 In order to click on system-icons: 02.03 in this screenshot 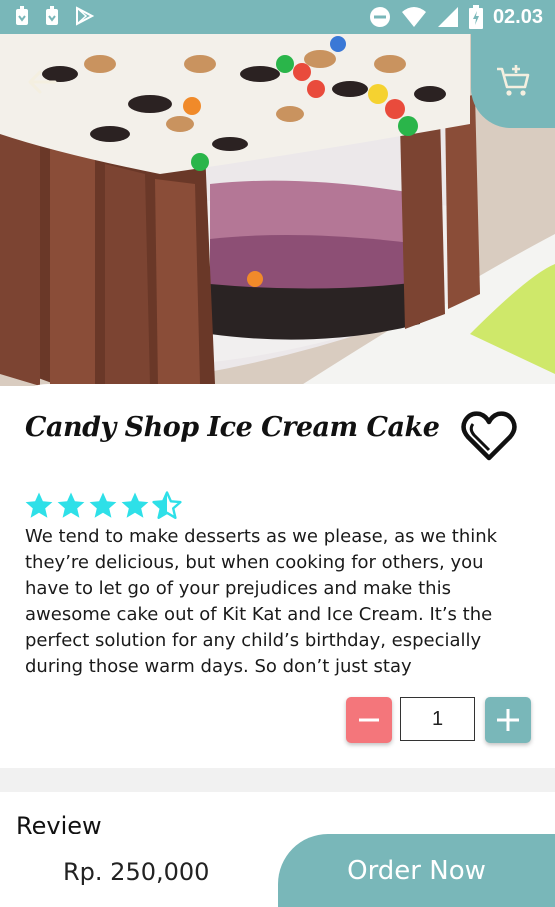, I will do `click(456, 17)`.